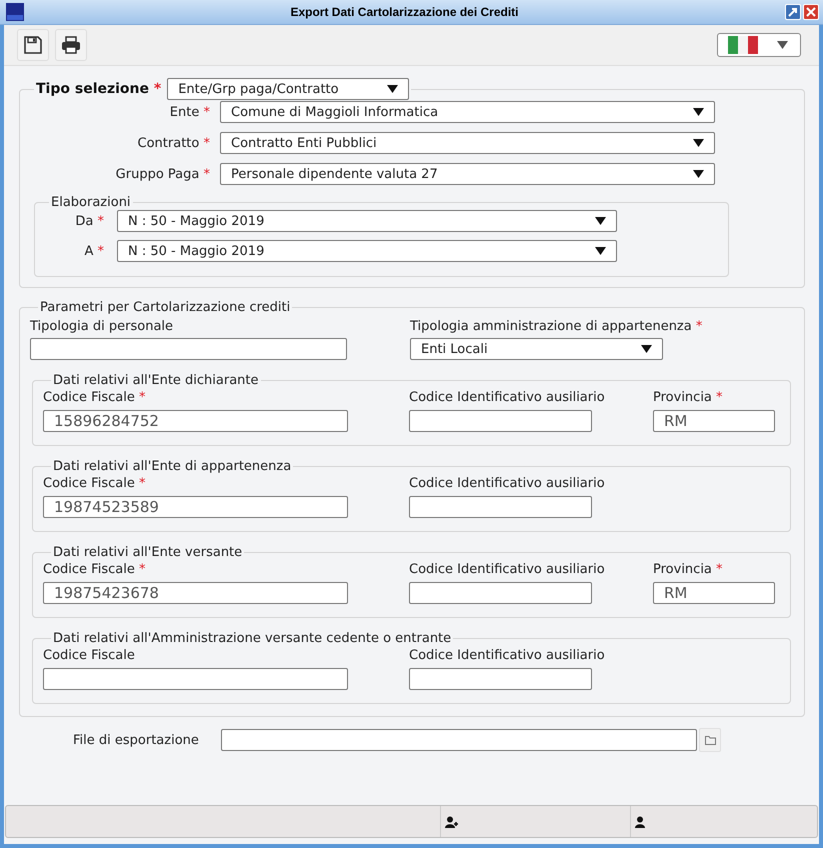  I want to click on dropdown: Personale dipendente valuta 27, so click(467, 174).